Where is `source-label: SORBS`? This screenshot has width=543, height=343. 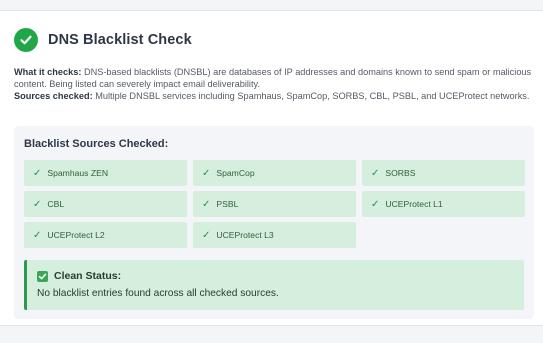
source-label: SORBS is located at coordinates (400, 173).